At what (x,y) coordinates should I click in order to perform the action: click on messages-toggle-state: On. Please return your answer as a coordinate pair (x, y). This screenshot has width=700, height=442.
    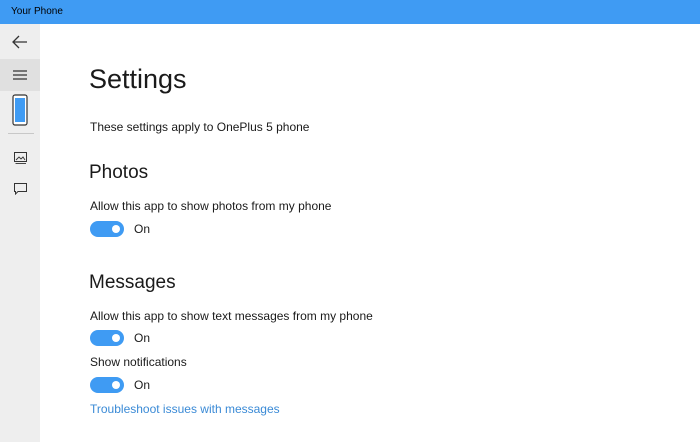
    Looking at the image, I should click on (142, 338).